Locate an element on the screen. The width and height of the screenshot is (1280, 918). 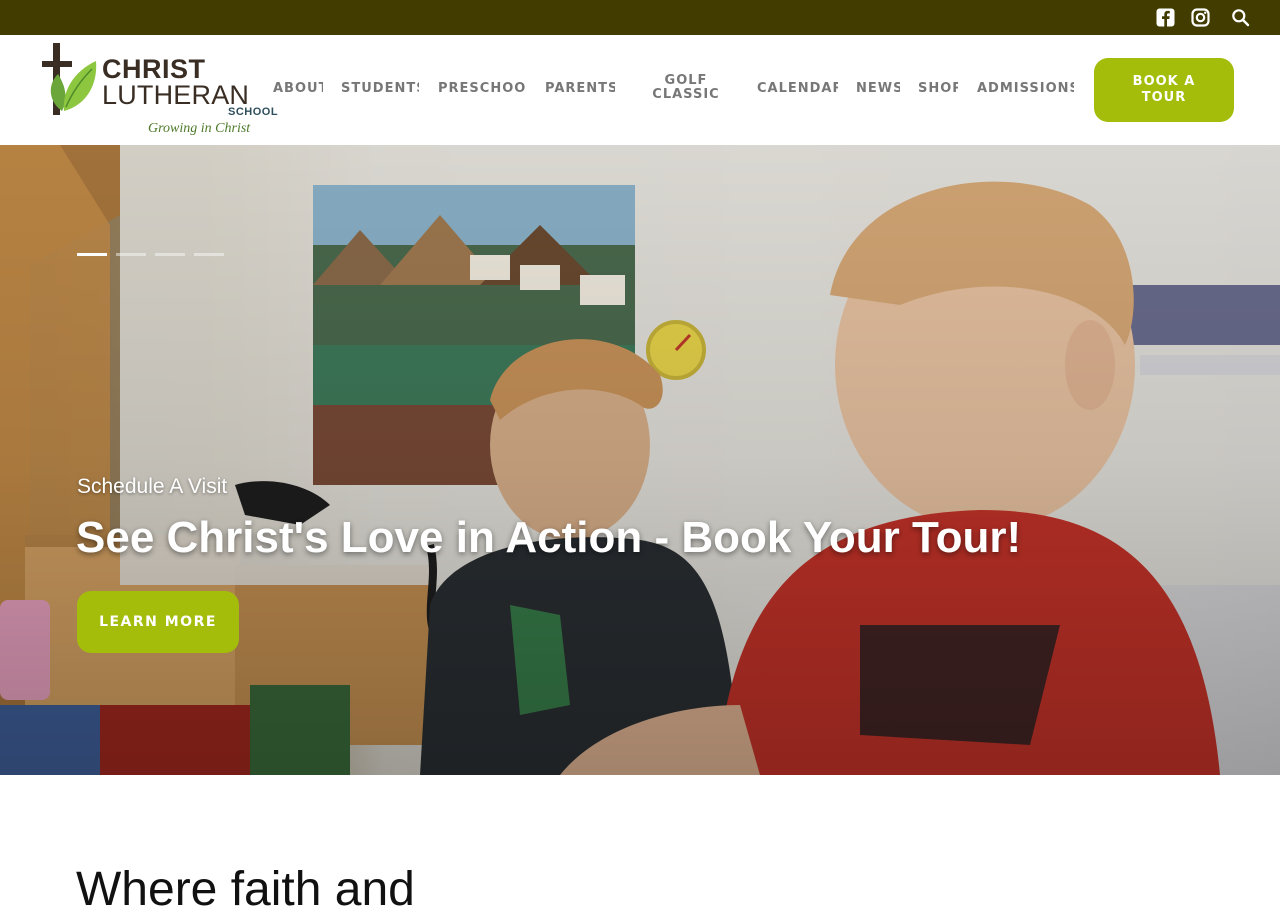
instagram-icon is located at coordinates (1200, 17).